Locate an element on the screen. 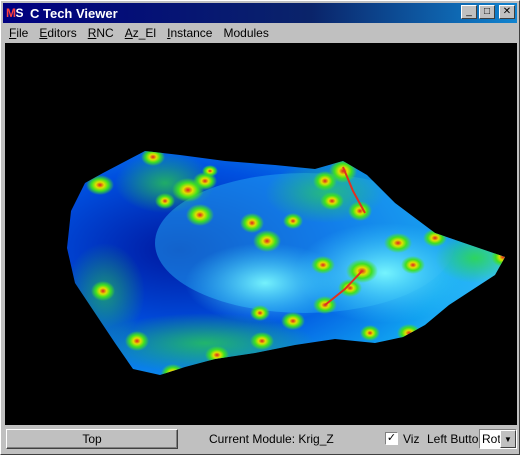 This screenshot has width=520, height=455. menu-bar: File Editors RNC Az_El Instance Modules is located at coordinates (260, 33).